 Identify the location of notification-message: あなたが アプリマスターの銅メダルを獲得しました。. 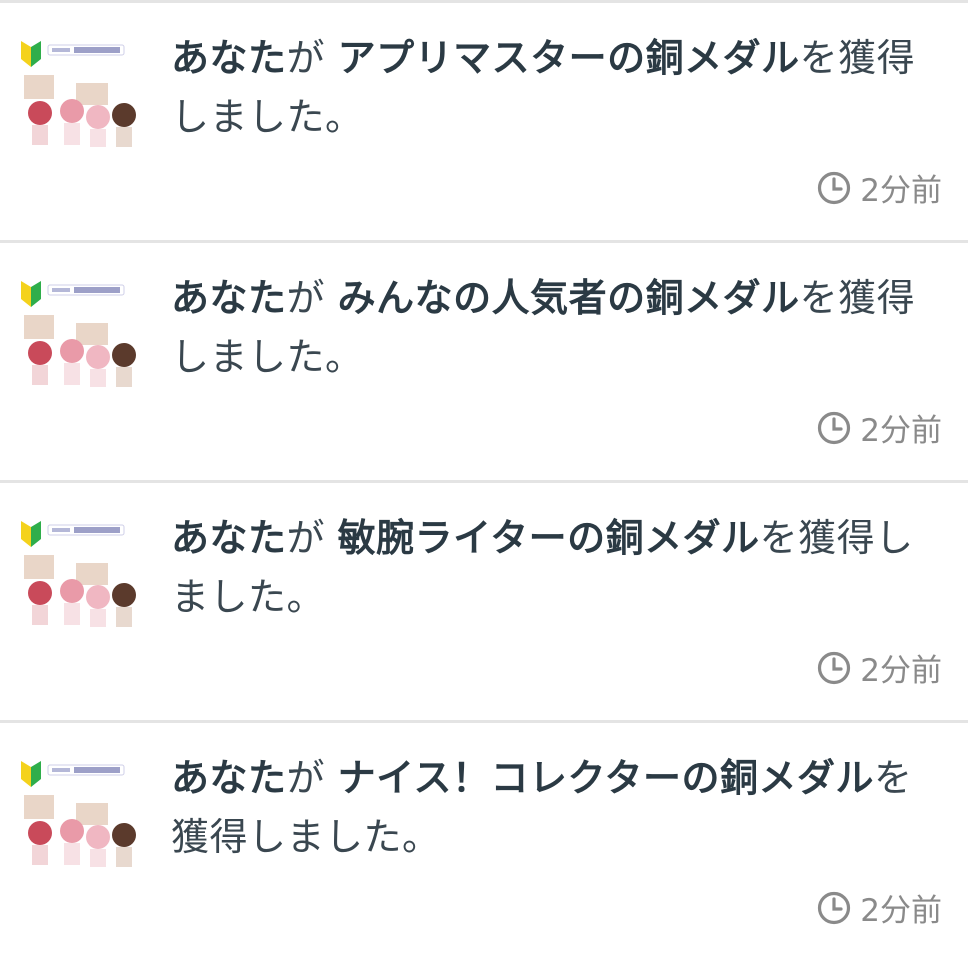
(556, 88).